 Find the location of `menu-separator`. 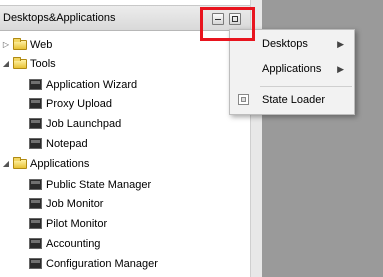

menu-separator is located at coordinates (306, 86).